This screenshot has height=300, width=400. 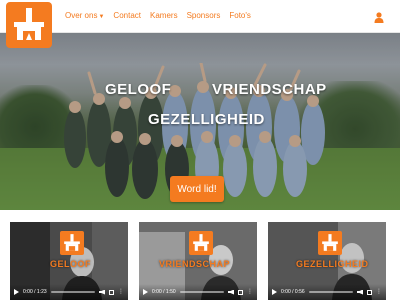 I want to click on video-controls: 0:00 / 1:23 ⋮, so click(x=69, y=292).